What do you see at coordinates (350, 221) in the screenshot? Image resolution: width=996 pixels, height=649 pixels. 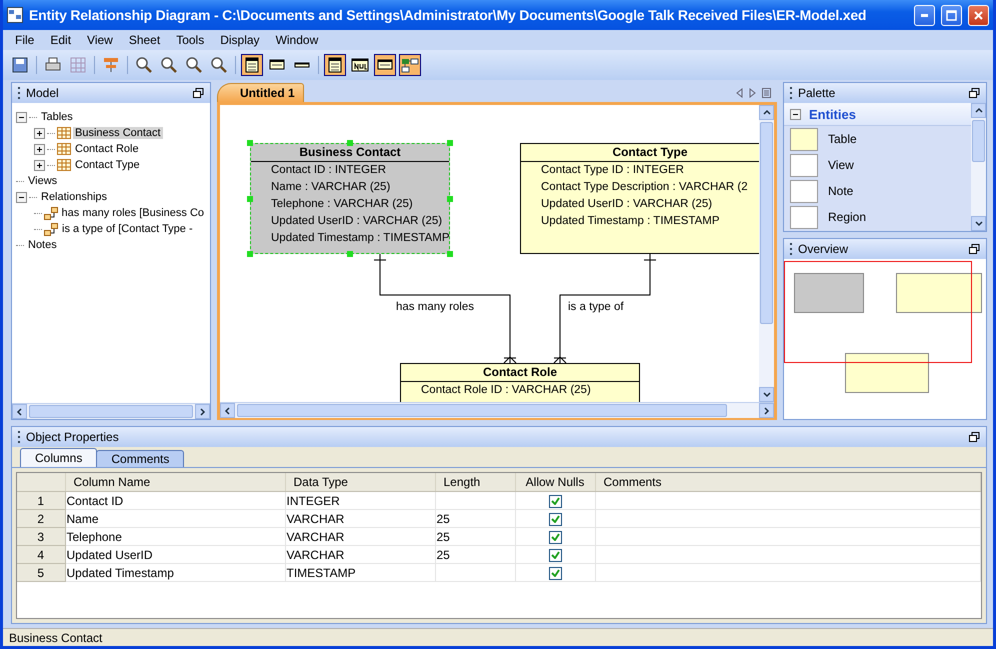 I see `entity-field: Updated UserID : VARCHAR (25)` at bounding box center [350, 221].